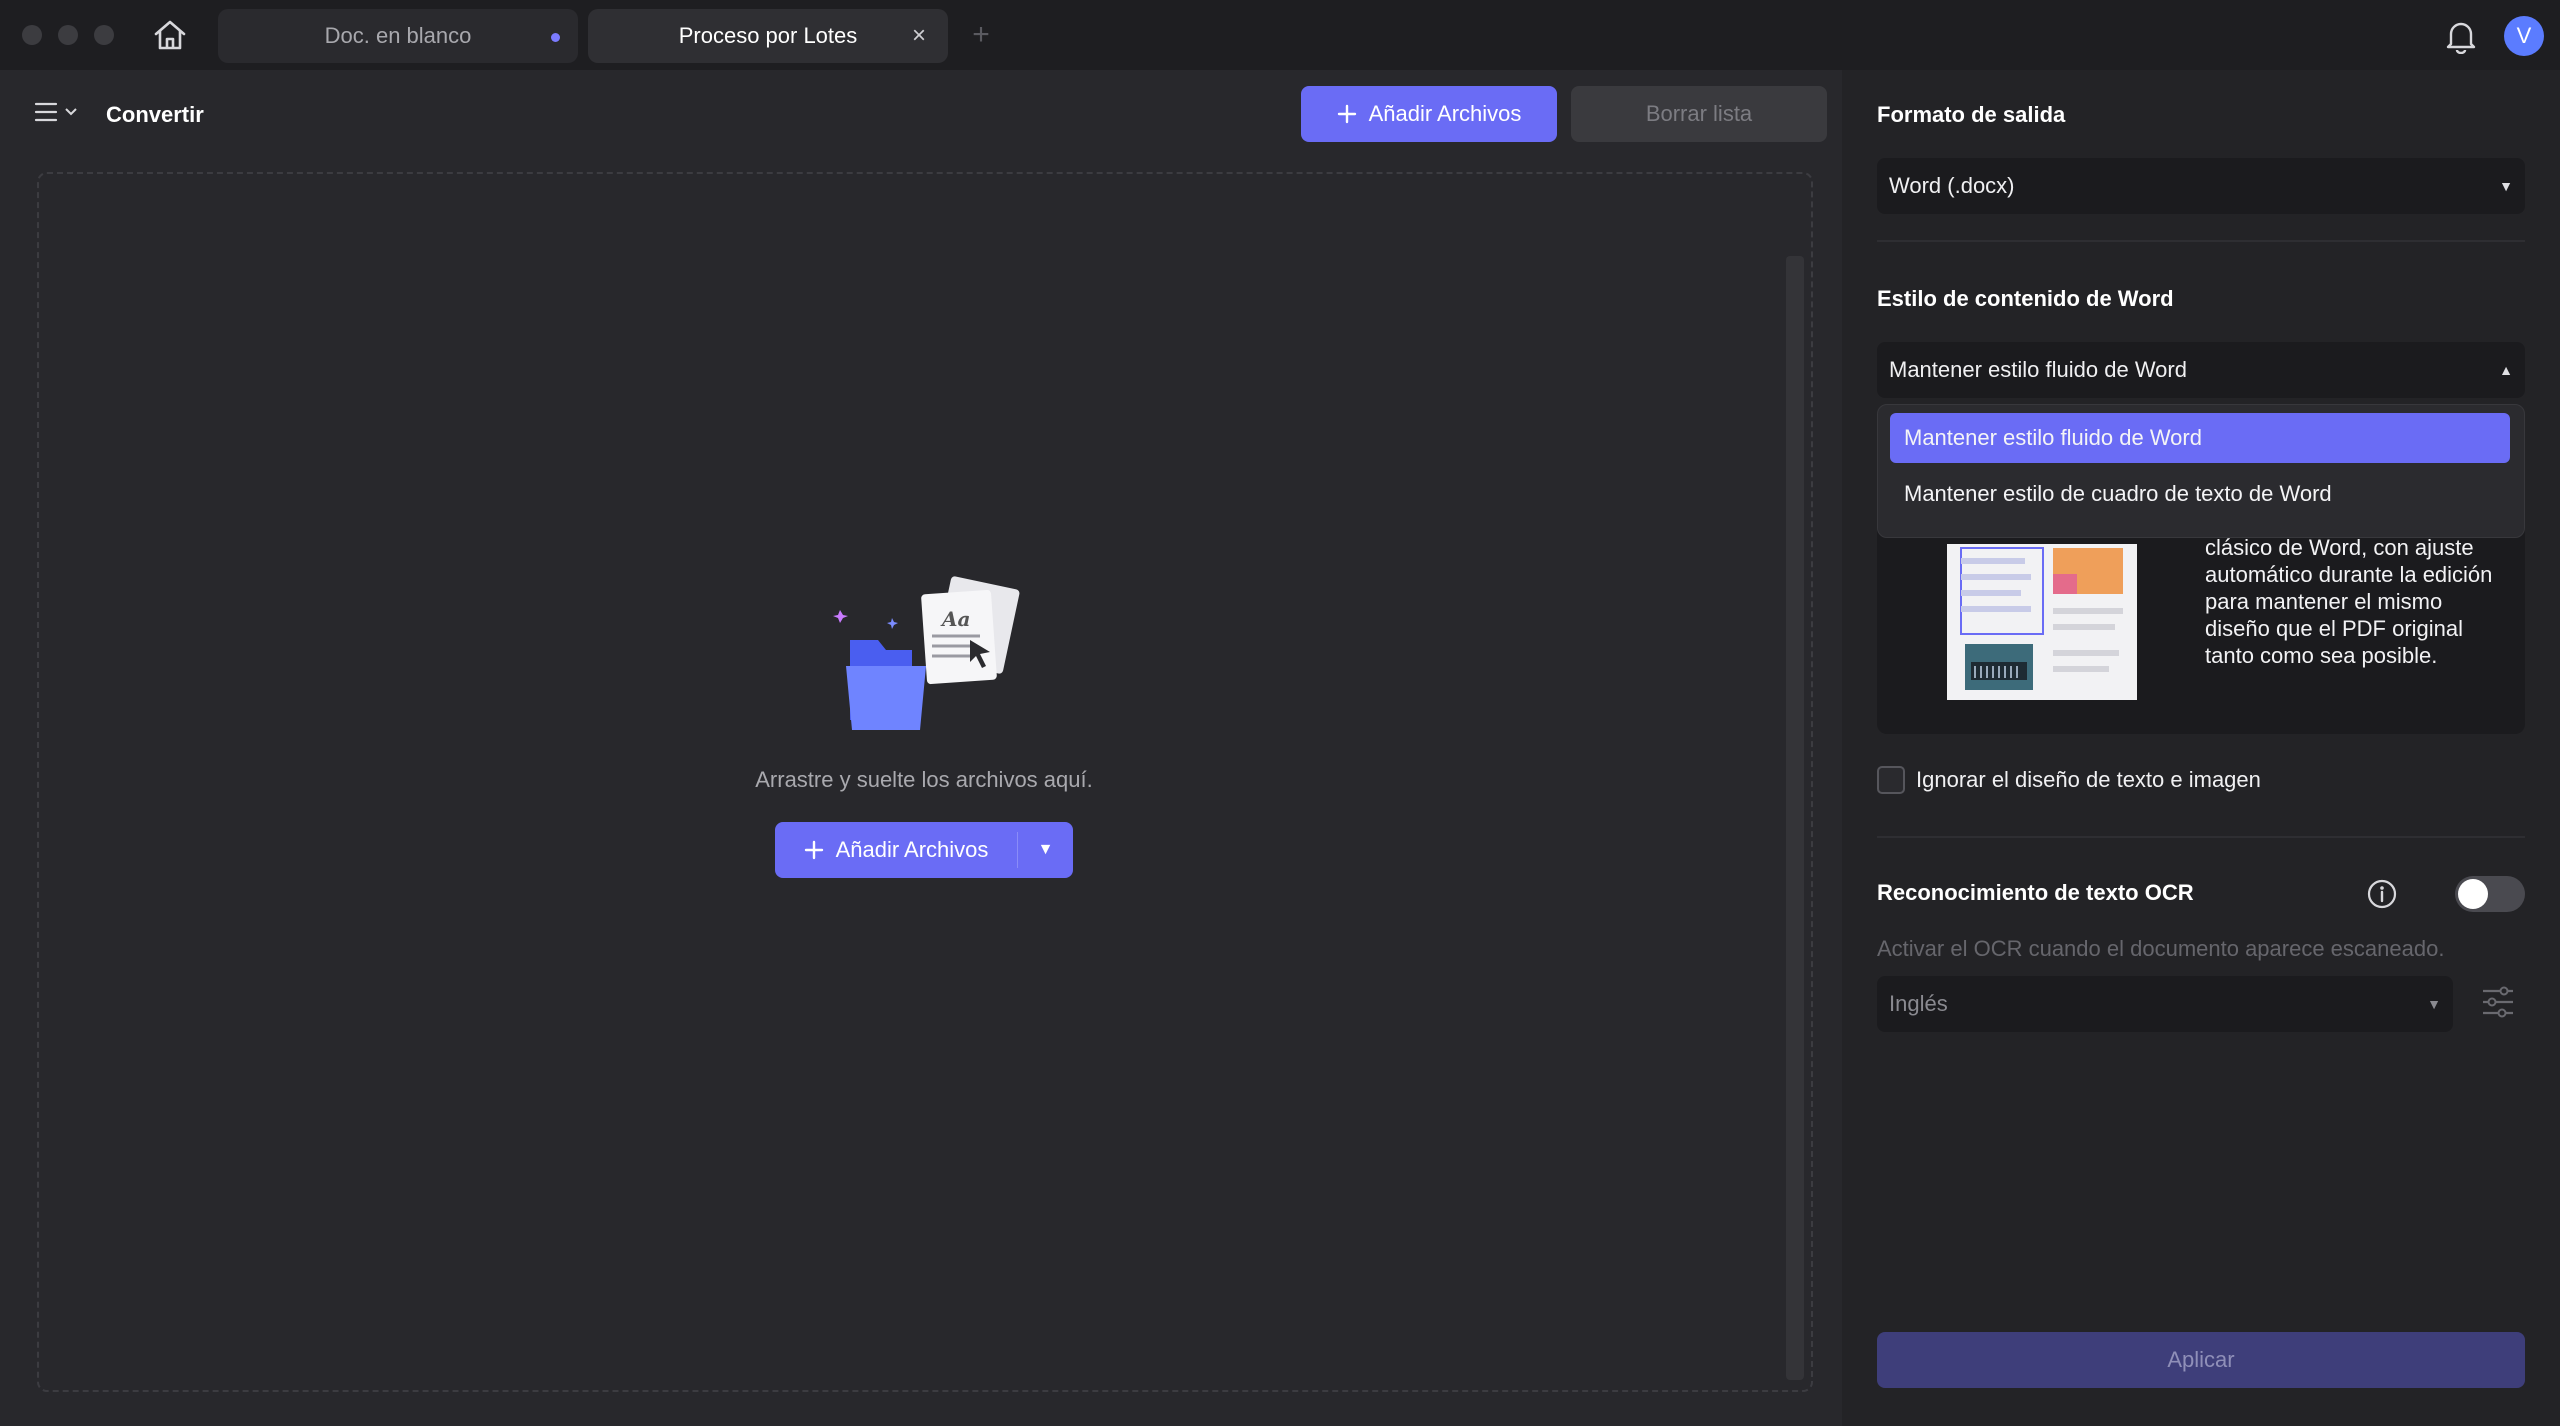 The width and height of the screenshot is (2560, 1426). I want to click on close-window-button, so click(32, 35).